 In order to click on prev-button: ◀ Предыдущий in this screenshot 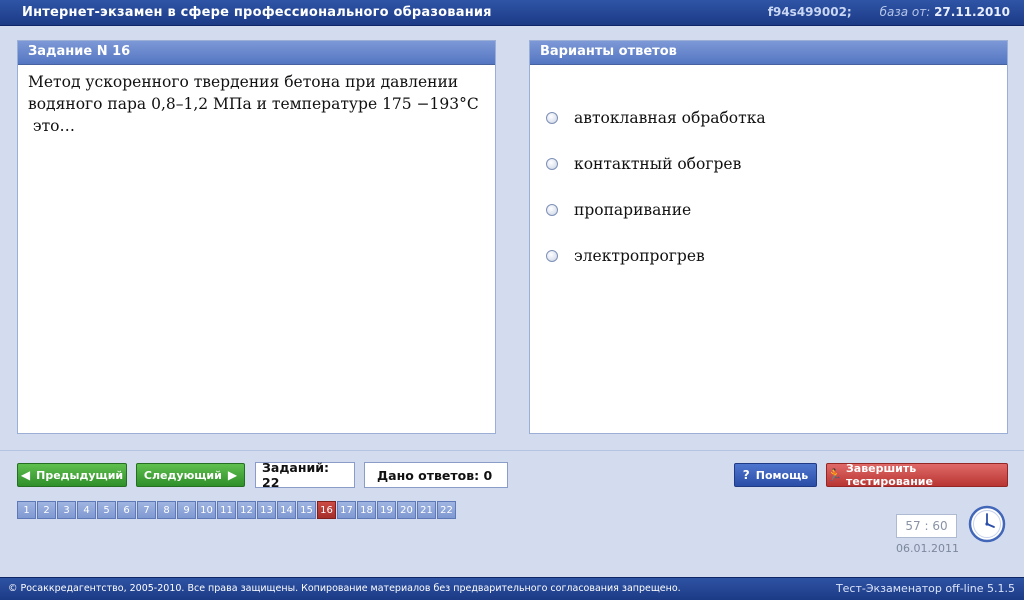, I will do `click(72, 475)`.